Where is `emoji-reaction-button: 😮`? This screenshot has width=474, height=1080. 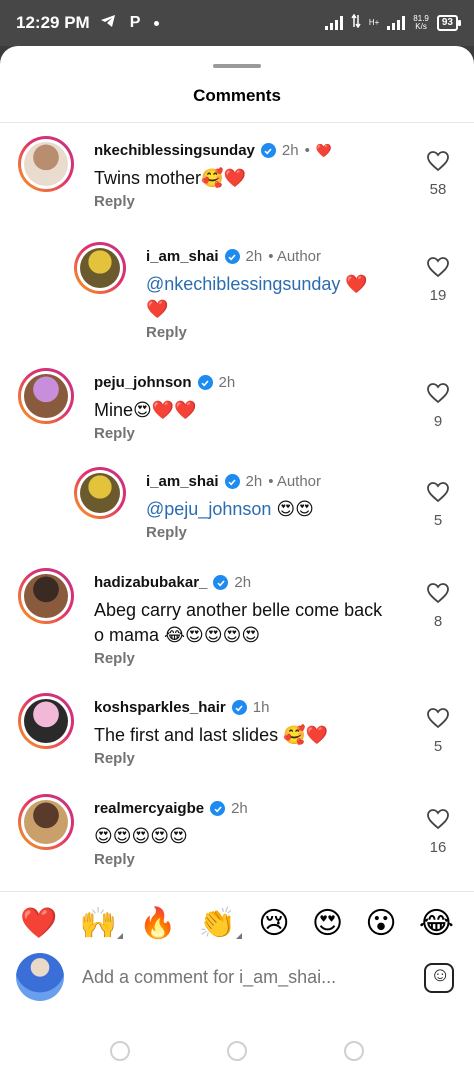 emoji-reaction-button: 😮 is located at coordinates (380, 923).